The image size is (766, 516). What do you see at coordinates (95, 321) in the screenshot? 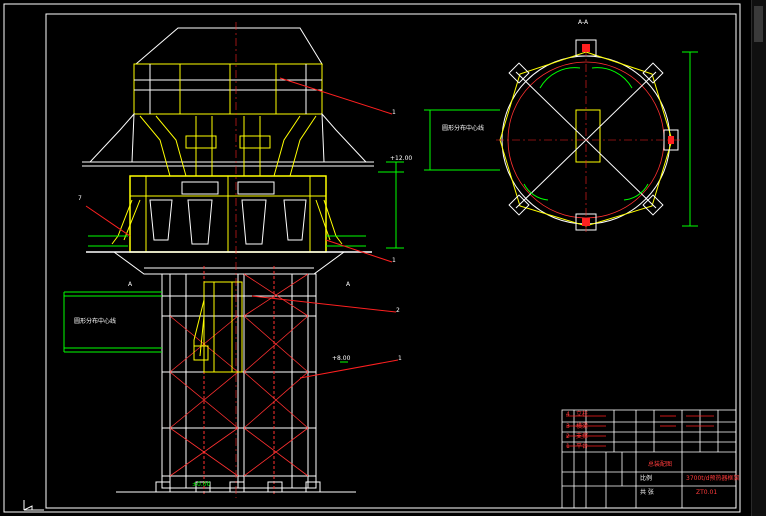
I see `elevation-note-lower: 圆形分布中心线` at bounding box center [95, 321].